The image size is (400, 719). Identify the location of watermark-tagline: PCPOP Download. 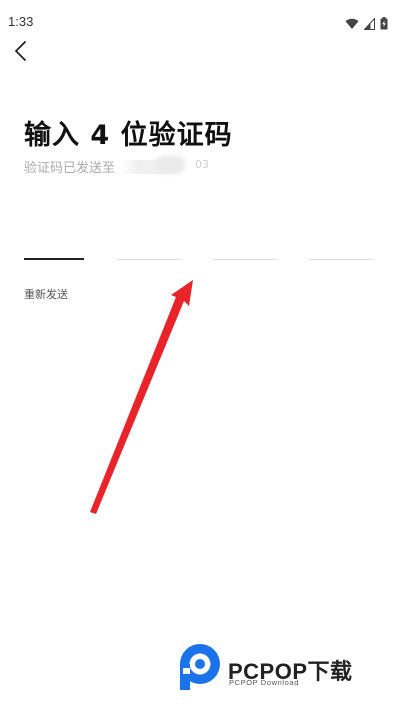
(264, 682).